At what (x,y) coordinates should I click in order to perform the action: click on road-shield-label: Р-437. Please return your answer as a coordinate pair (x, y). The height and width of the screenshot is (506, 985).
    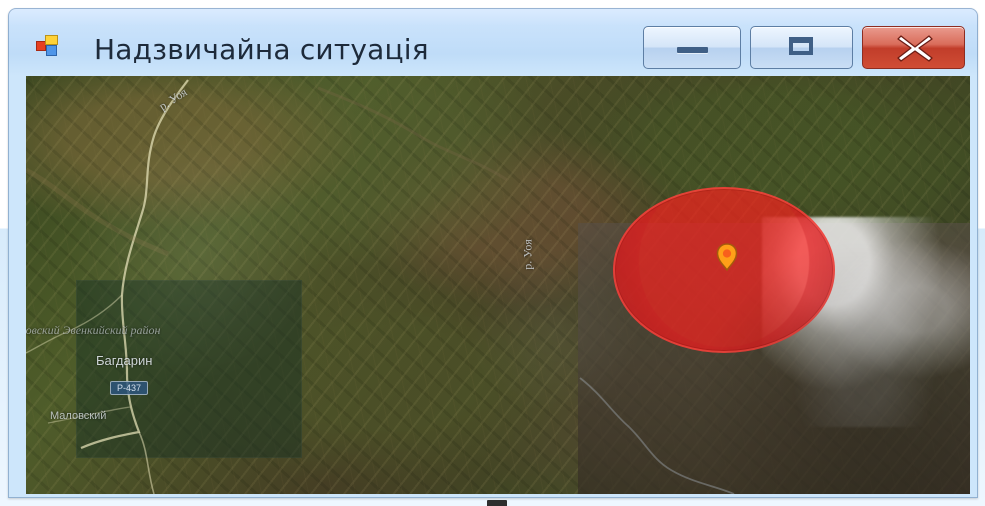
    Looking at the image, I should click on (129, 388).